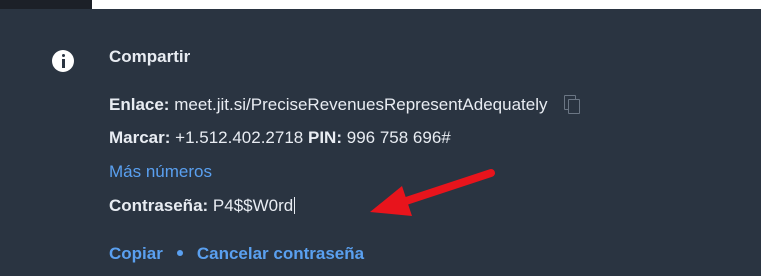 Image resolution: width=761 pixels, height=276 pixels. I want to click on separator-dot, so click(179, 253).